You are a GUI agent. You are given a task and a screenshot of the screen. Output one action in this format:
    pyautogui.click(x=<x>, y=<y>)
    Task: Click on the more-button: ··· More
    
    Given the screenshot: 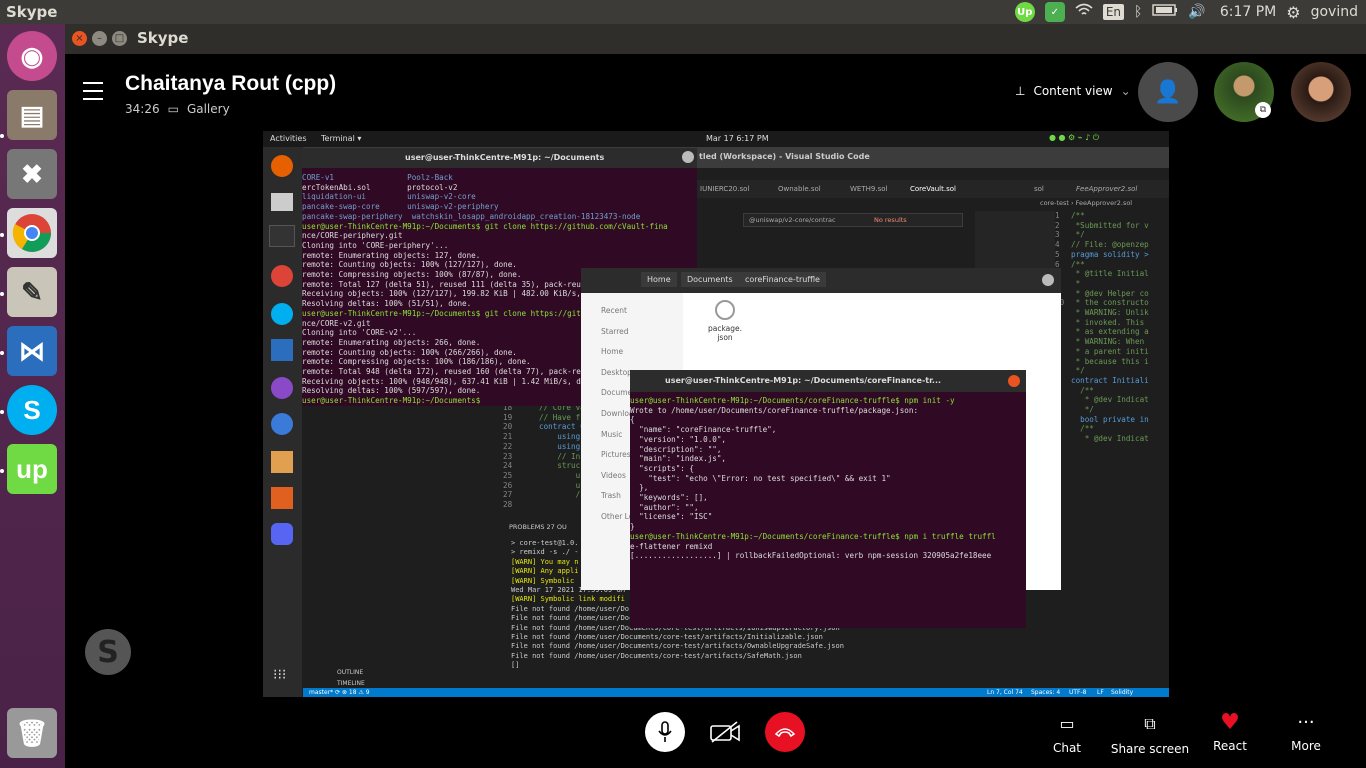 What is the action you would take?
    pyautogui.click(x=1306, y=732)
    